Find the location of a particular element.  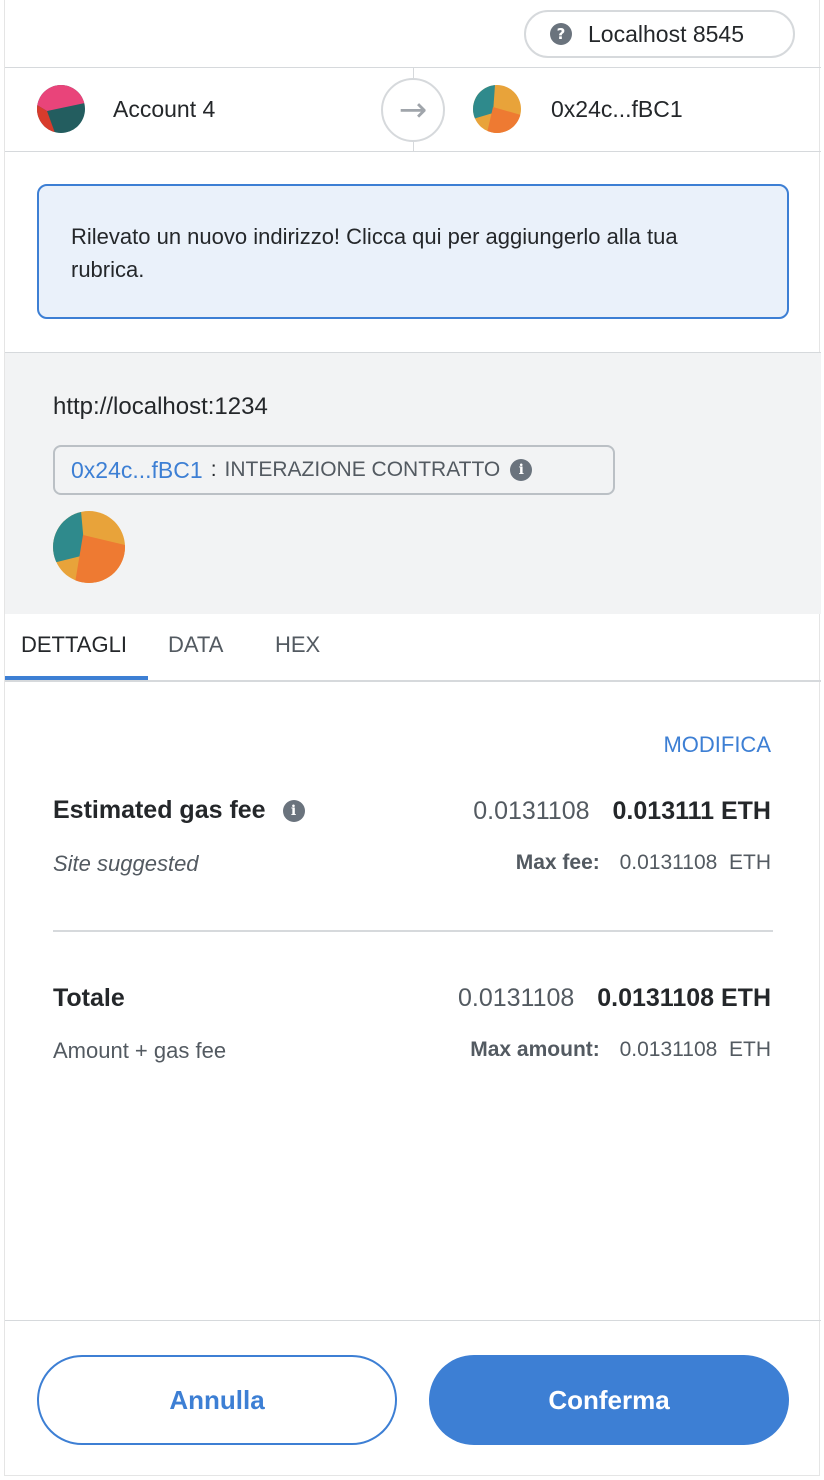

edit-gas-button: MODIFICA is located at coordinates (717, 745).